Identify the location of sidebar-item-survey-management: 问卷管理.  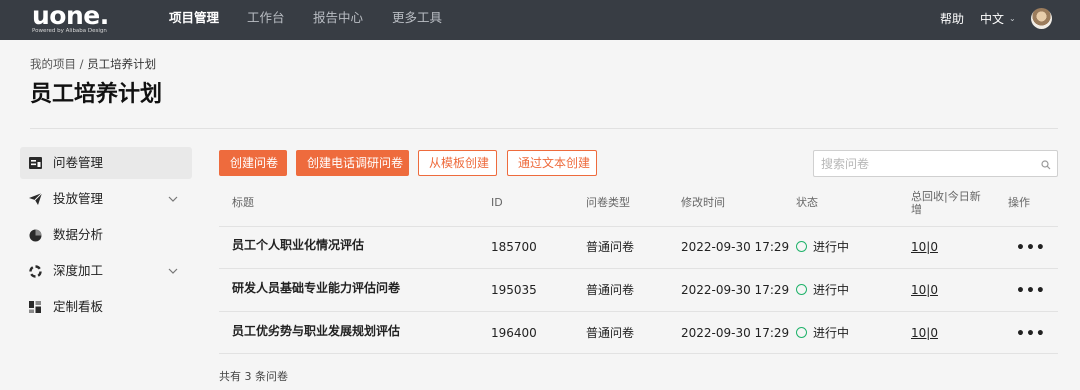
(106, 163).